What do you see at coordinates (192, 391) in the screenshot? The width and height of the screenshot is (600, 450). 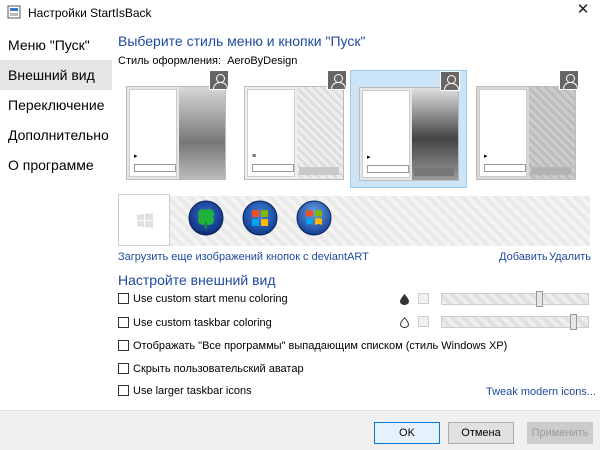 I see `option-label: Use larger taskbar icons` at bounding box center [192, 391].